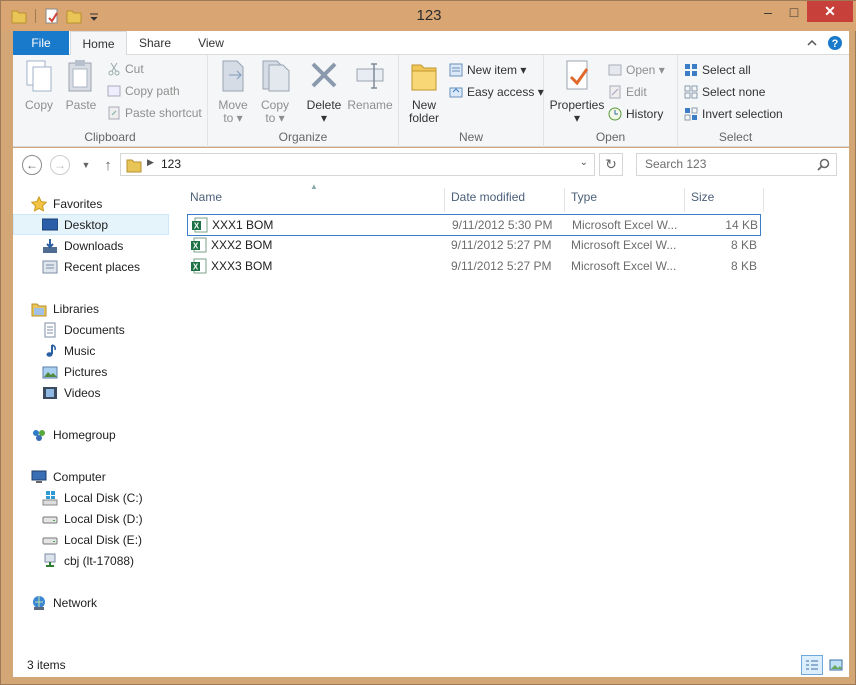  I want to click on move-to-button: Move to ▾, so click(233, 92).